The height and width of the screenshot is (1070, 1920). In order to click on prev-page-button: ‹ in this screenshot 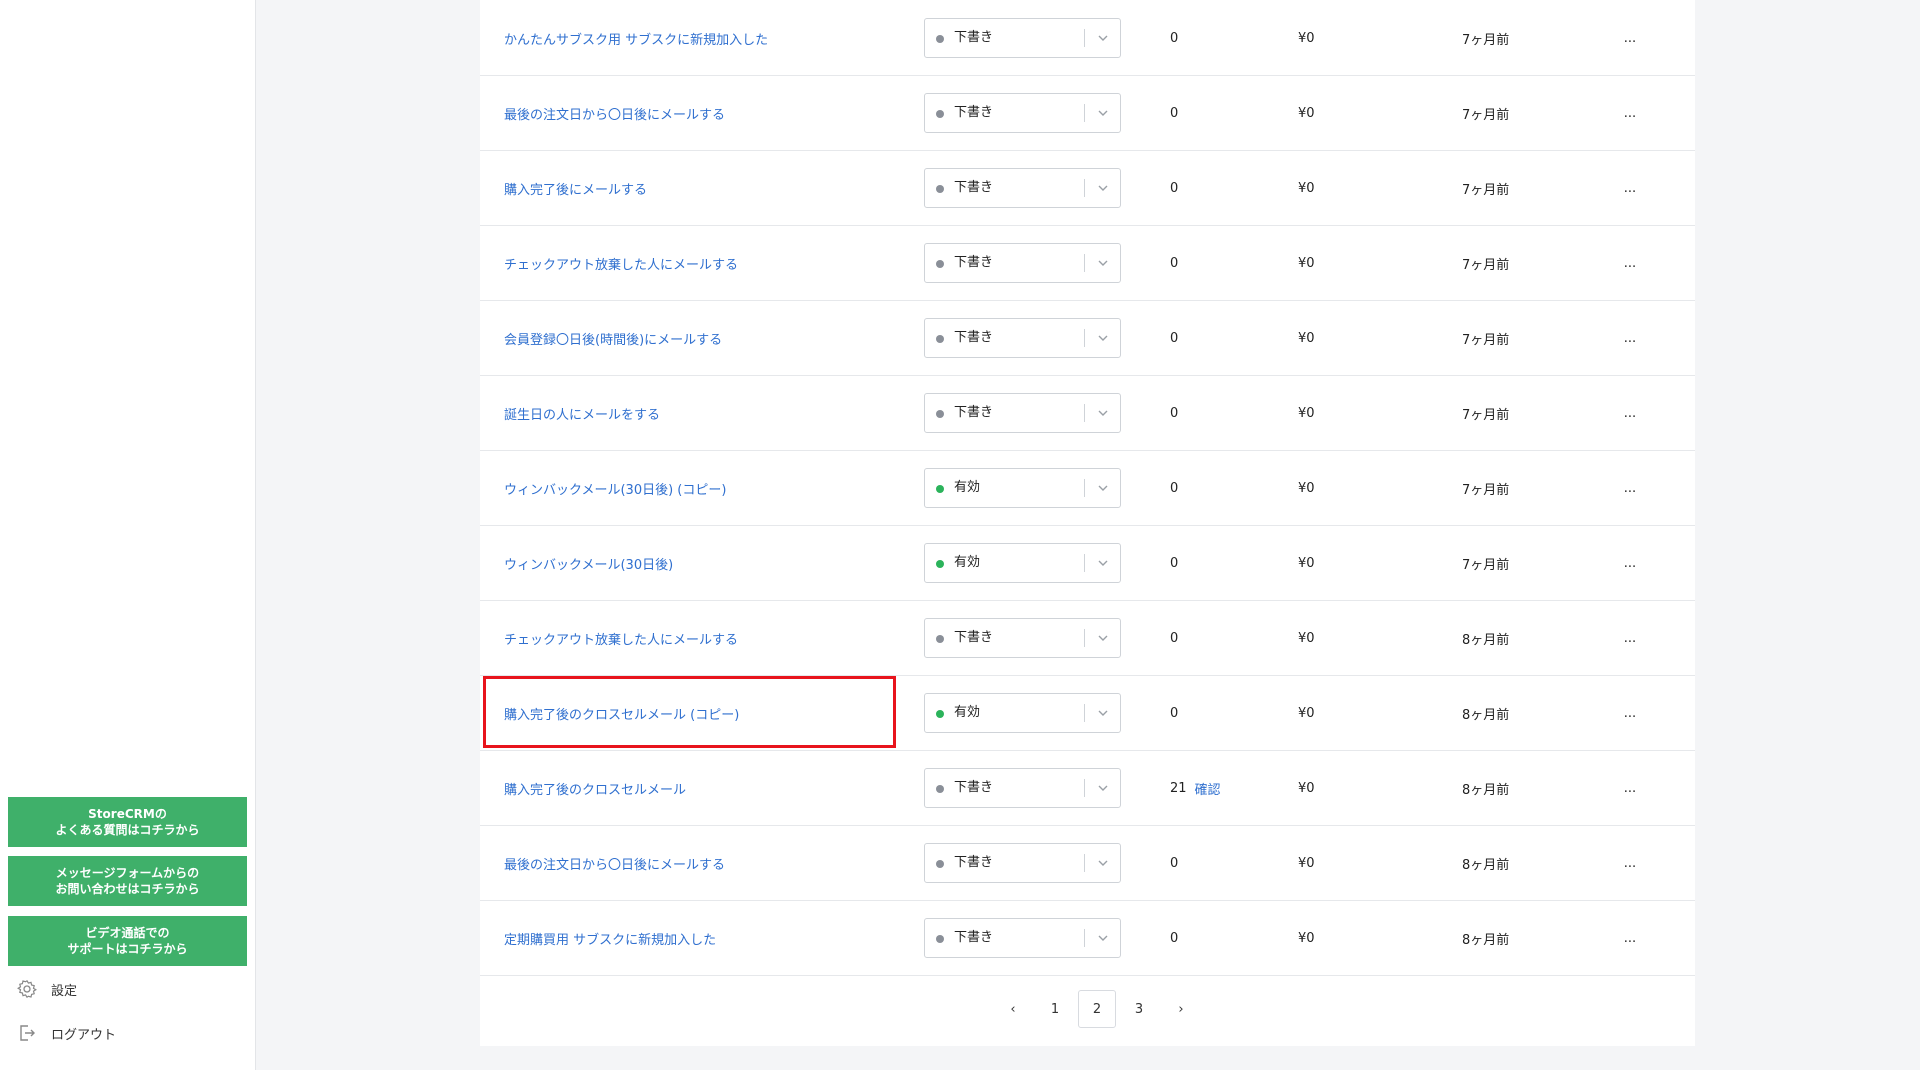, I will do `click(1013, 1009)`.